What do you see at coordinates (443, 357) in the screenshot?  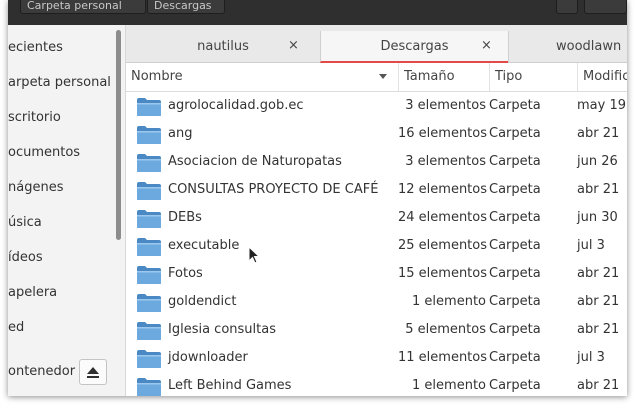 I see `file-size: 11 elementos` at bounding box center [443, 357].